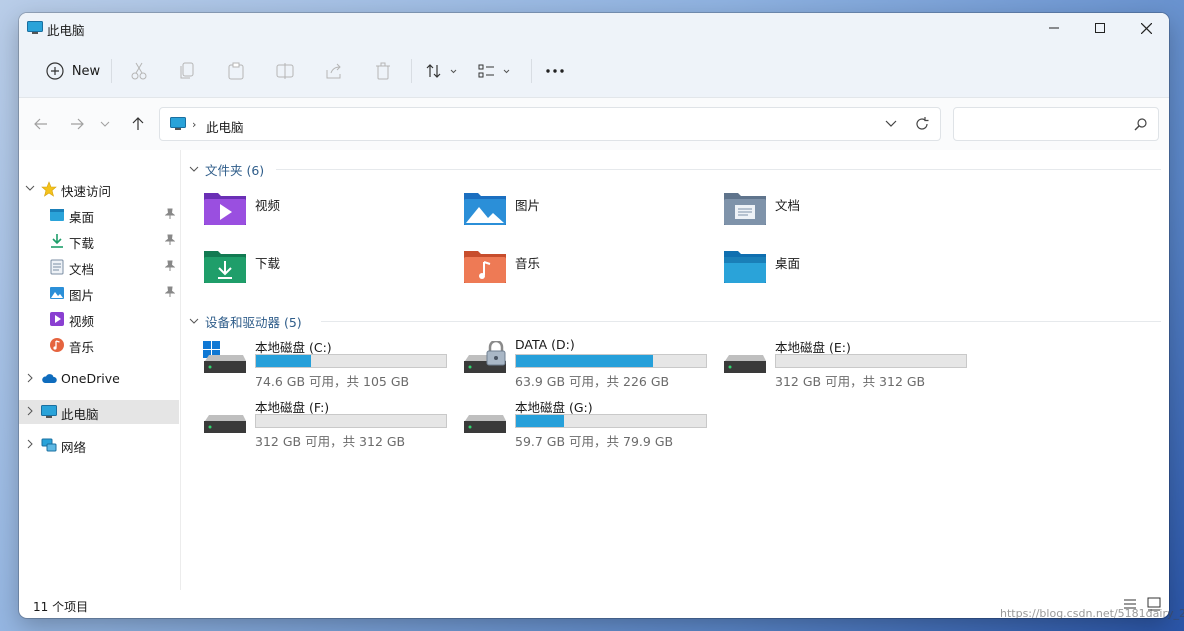  I want to click on sidebar-item-videos: 视频, so click(99, 319).